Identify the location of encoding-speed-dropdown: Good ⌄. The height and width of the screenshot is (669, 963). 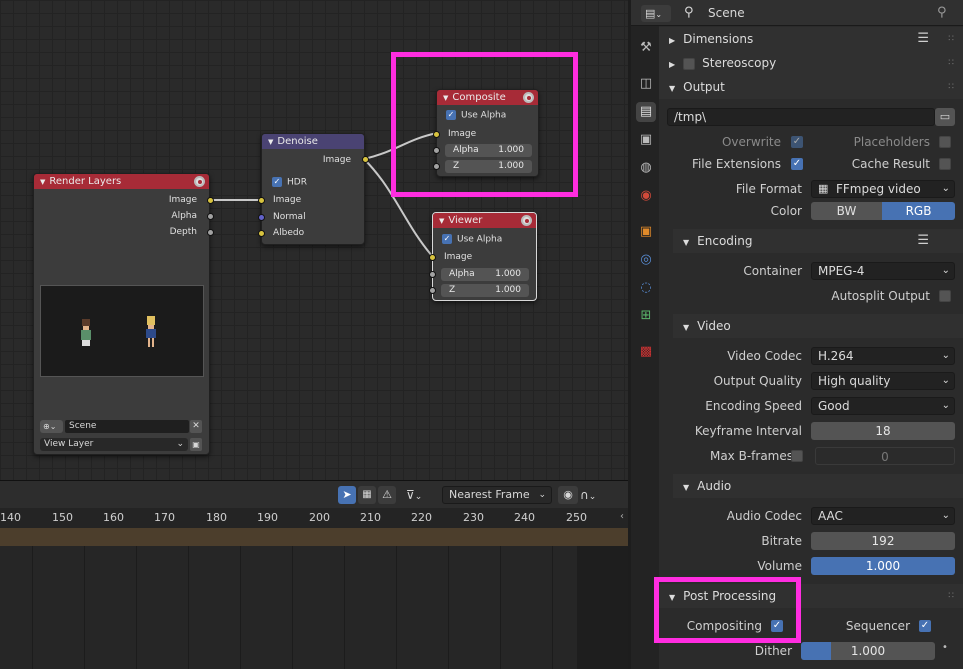
(883, 406).